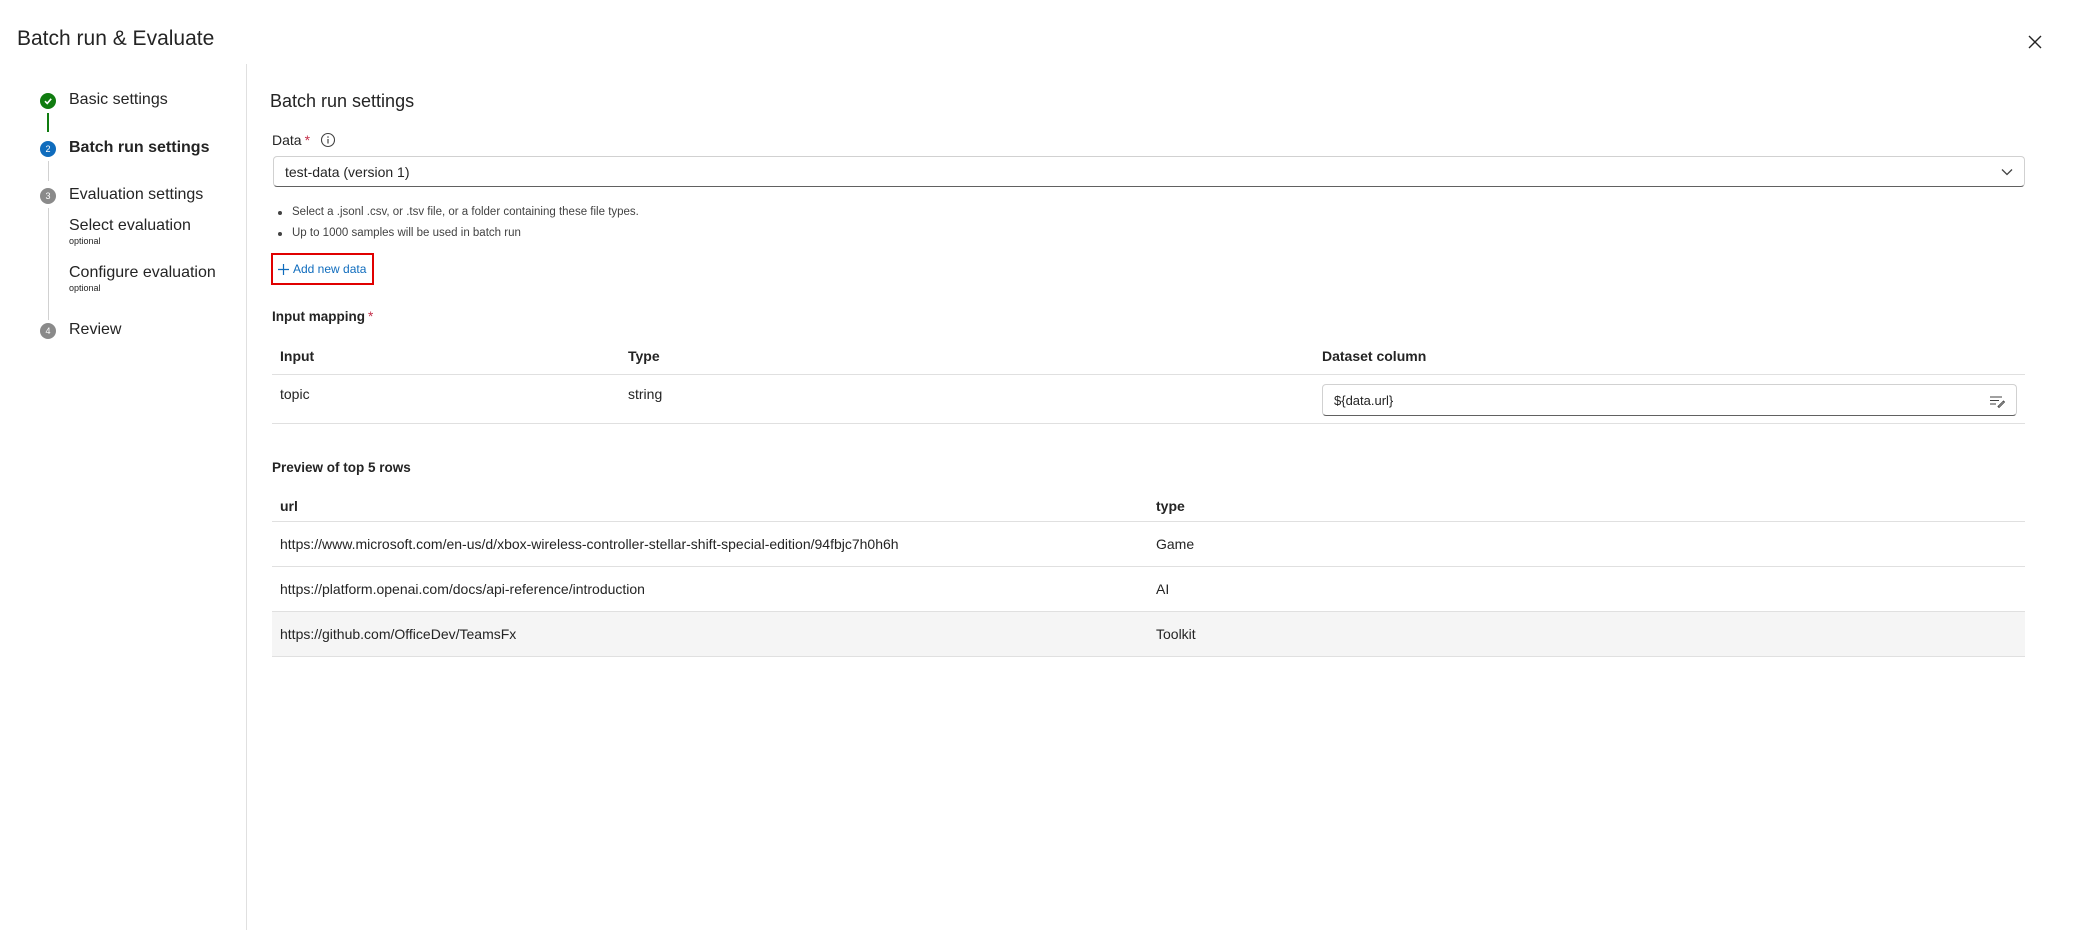  What do you see at coordinates (116, 38) in the screenshot?
I see `dialog-title: Batch run & Evaluate` at bounding box center [116, 38].